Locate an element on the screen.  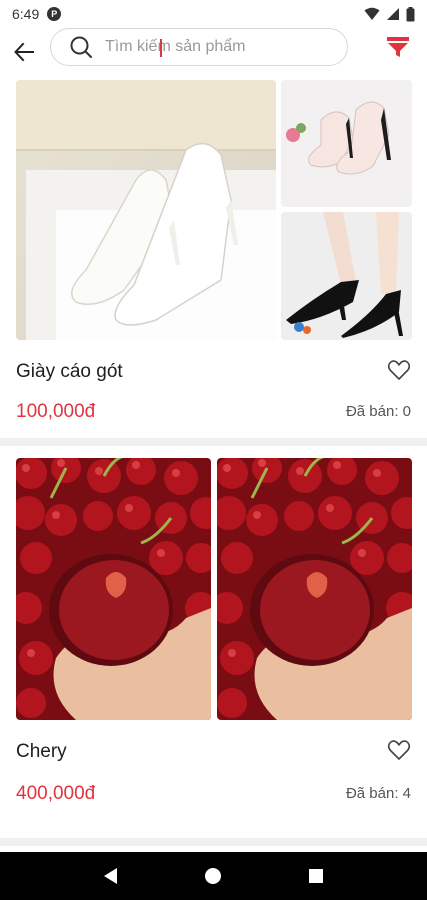
status-bar: 6:49 P is located at coordinates (213, 14).